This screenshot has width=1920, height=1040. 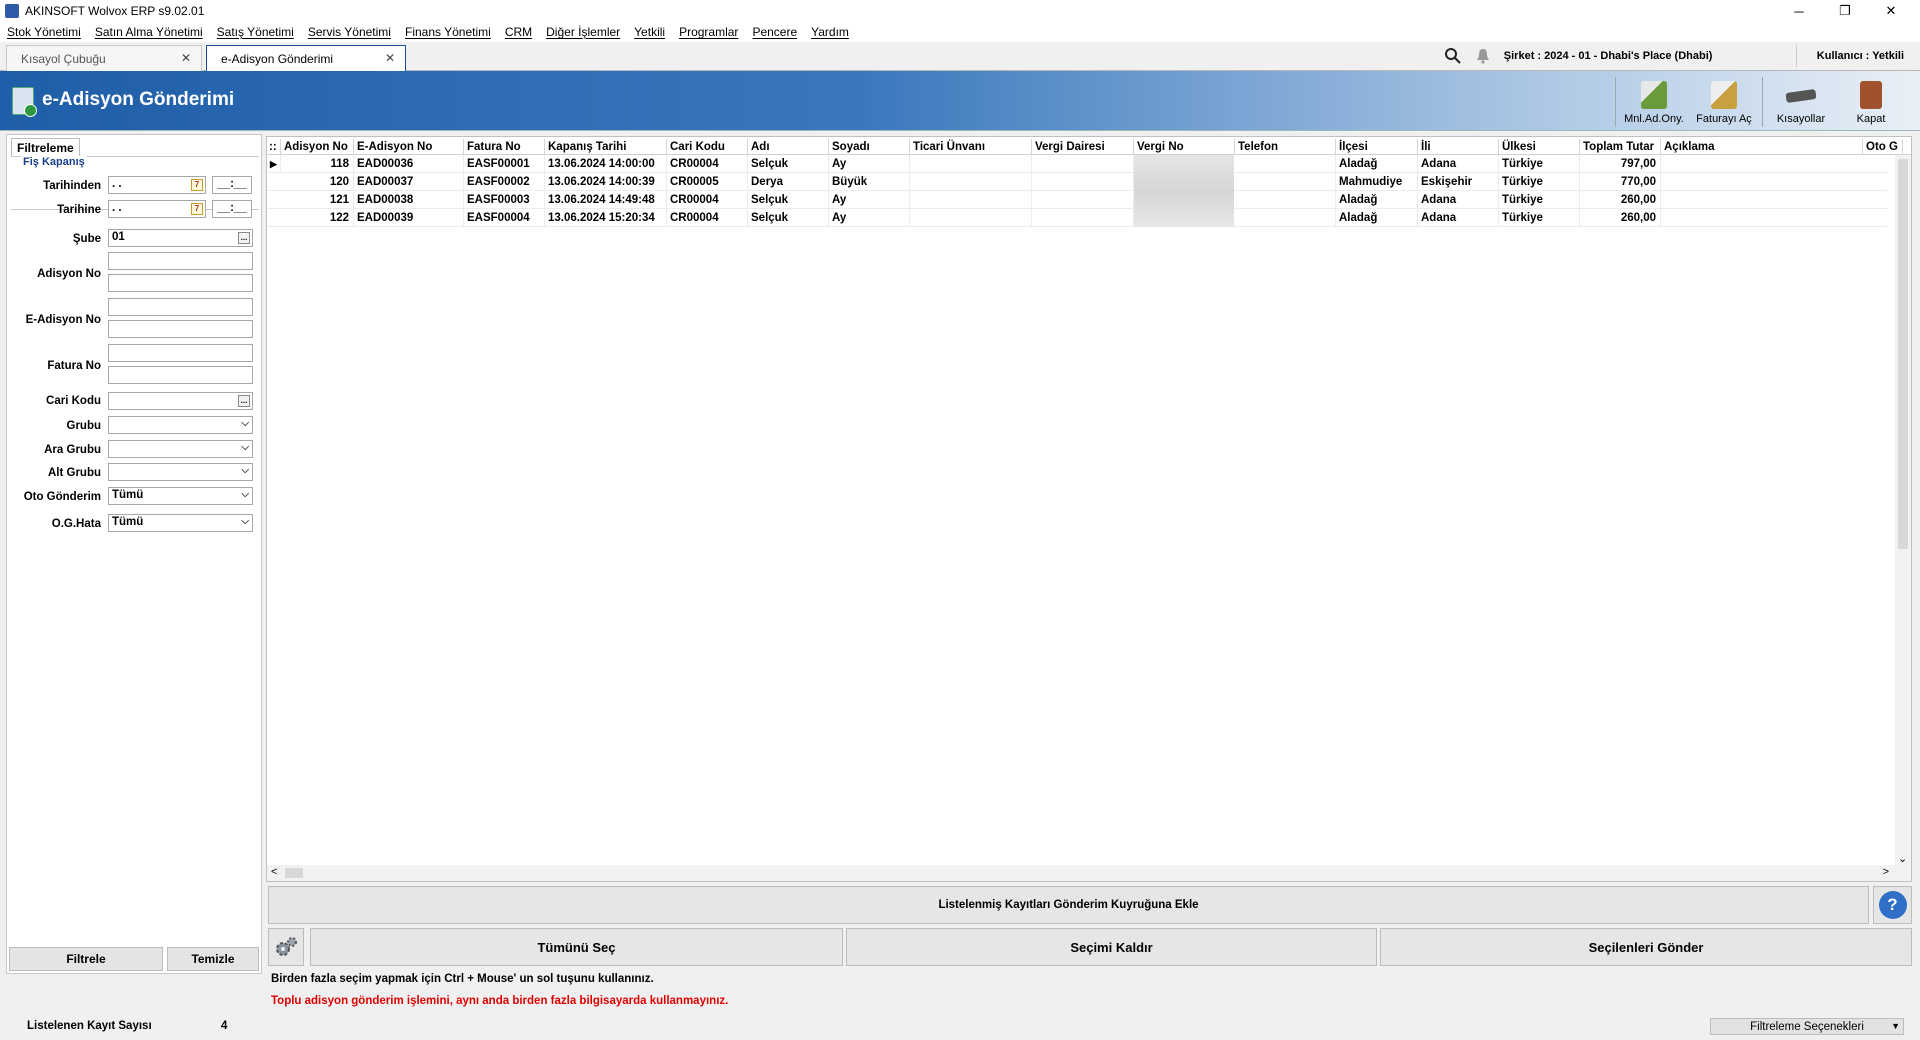 I want to click on menu-servis: Servis Yönetimi, so click(x=349, y=32).